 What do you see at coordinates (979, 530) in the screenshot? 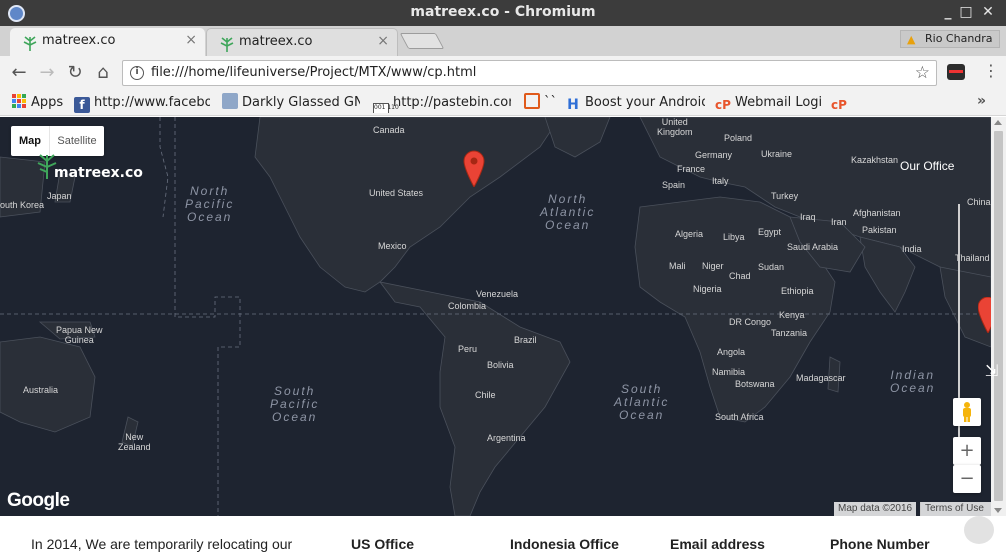
I see `chat-widget-button` at bounding box center [979, 530].